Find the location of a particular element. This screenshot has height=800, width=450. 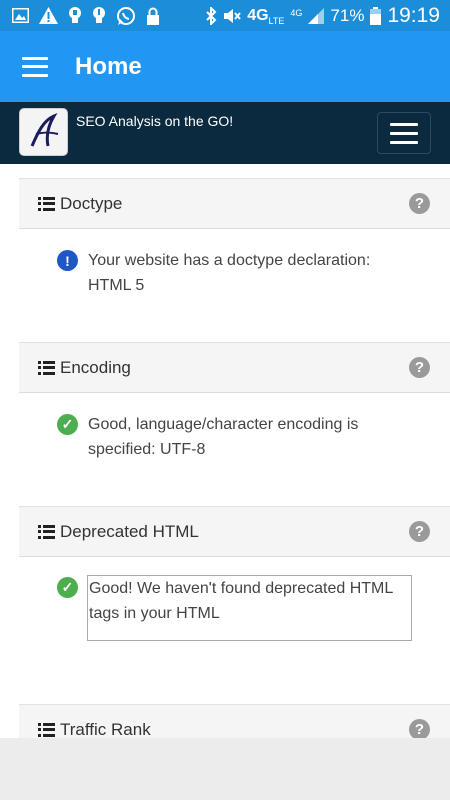

status-bar: 4G LTE 4G 71% 19:19 is located at coordinates (225, 15).